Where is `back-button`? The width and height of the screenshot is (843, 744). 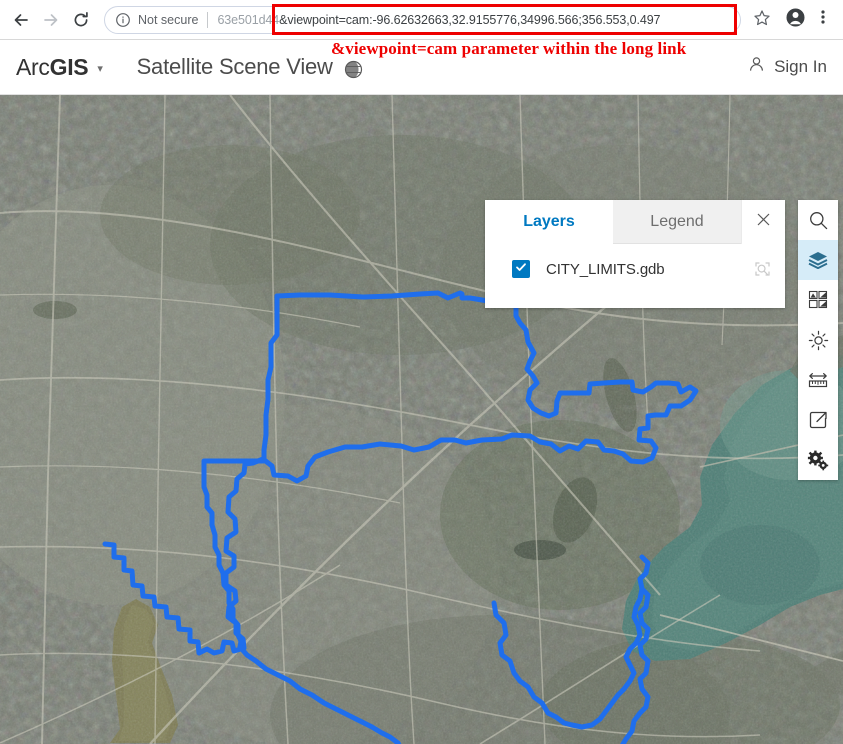
back-button is located at coordinates (21, 20).